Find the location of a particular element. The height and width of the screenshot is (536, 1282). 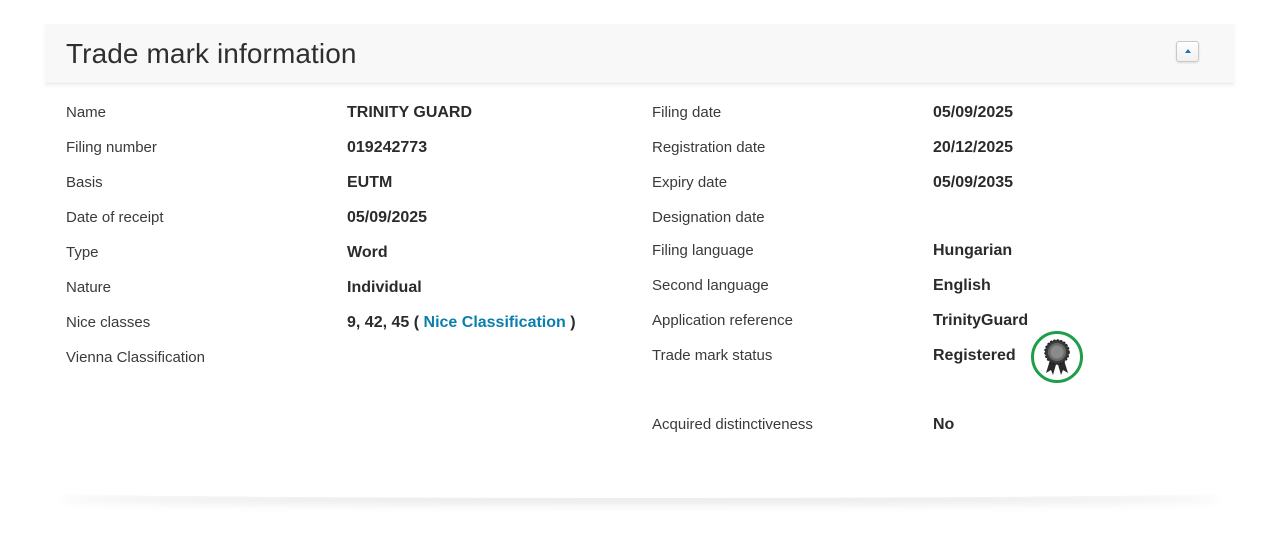

panel-header: Trade mark information is located at coordinates (639, 54).